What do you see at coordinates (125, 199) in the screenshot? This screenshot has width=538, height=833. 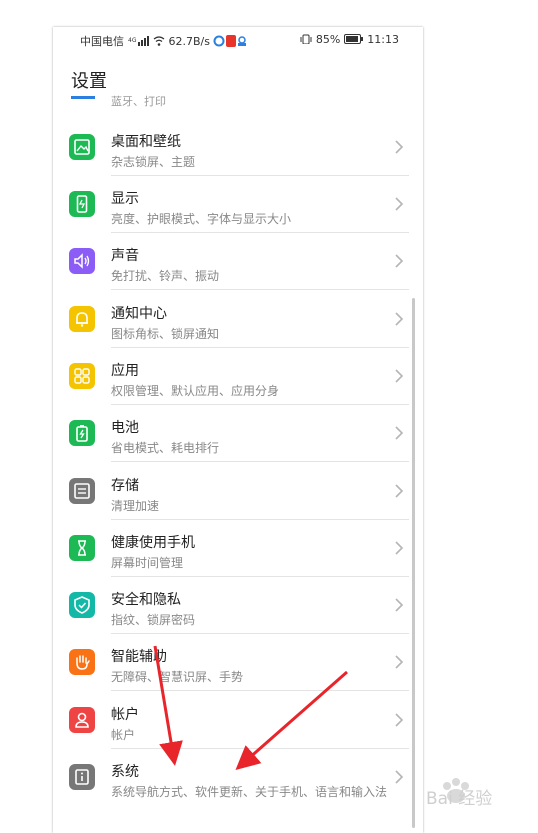 I see `list-item-label: 显示` at bounding box center [125, 199].